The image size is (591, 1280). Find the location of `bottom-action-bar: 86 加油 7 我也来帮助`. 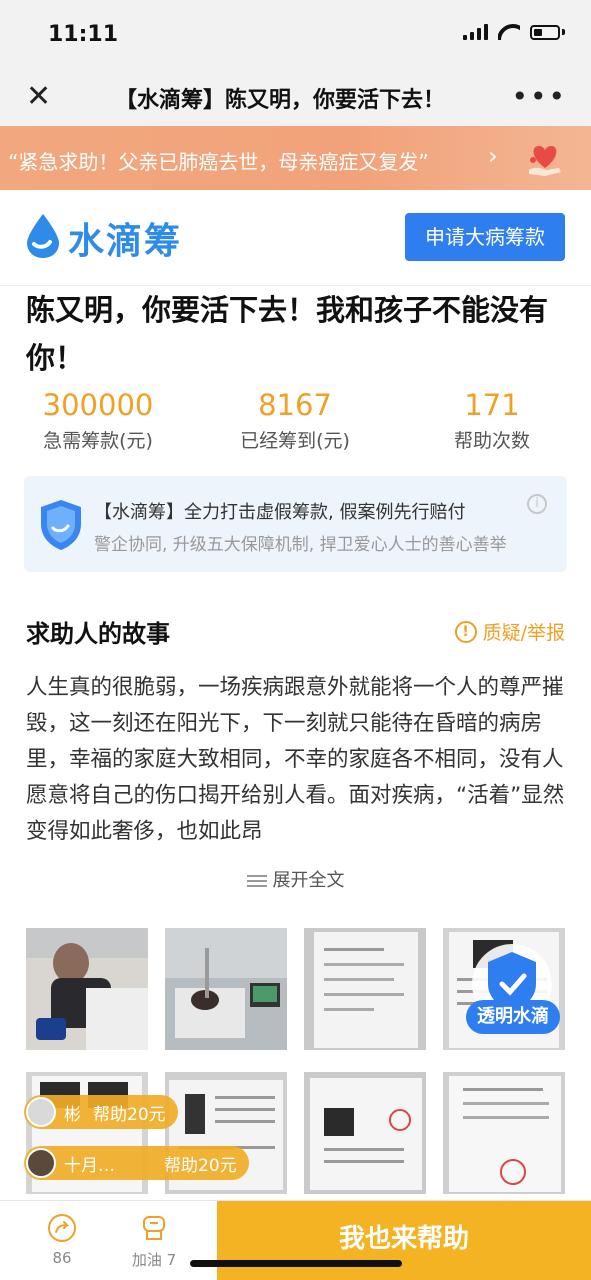

bottom-action-bar: 86 加油 7 我也来帮助 is located at coordinates (295, 1240).